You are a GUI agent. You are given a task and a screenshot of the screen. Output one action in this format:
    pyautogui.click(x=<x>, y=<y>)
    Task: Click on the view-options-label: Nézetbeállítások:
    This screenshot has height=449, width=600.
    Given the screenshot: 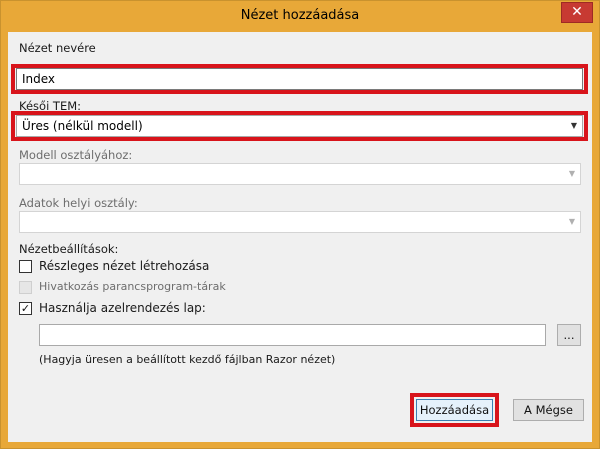 What is the action you would take?
    pyautogui.click(x=69, y=249)
    